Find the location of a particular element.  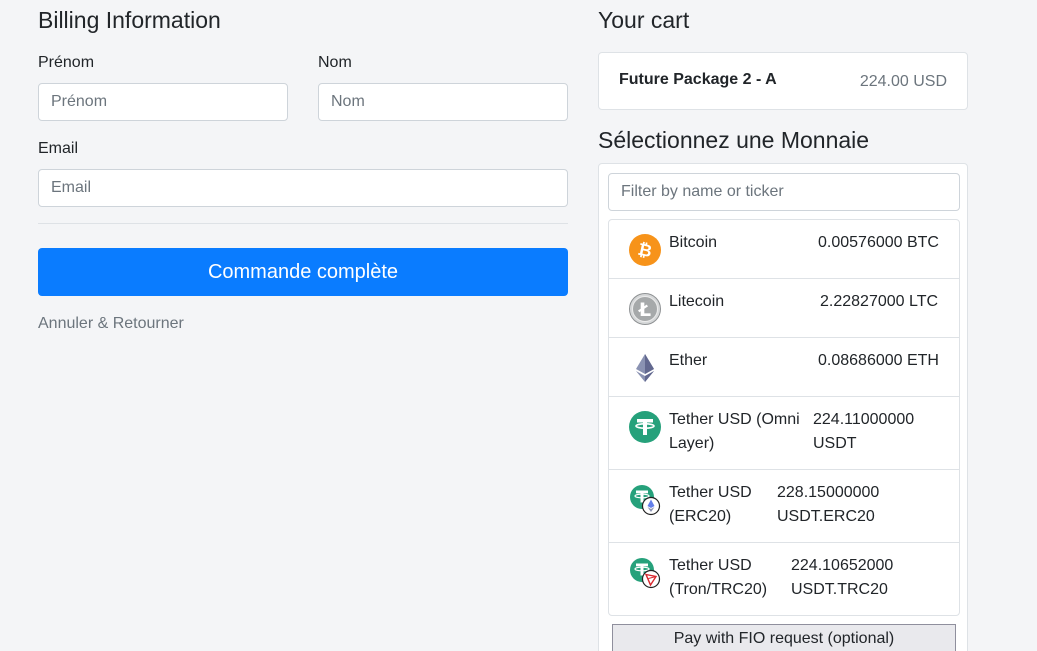

coin-amount-line1: 224.10652000 is located at coordinates (842, 565).